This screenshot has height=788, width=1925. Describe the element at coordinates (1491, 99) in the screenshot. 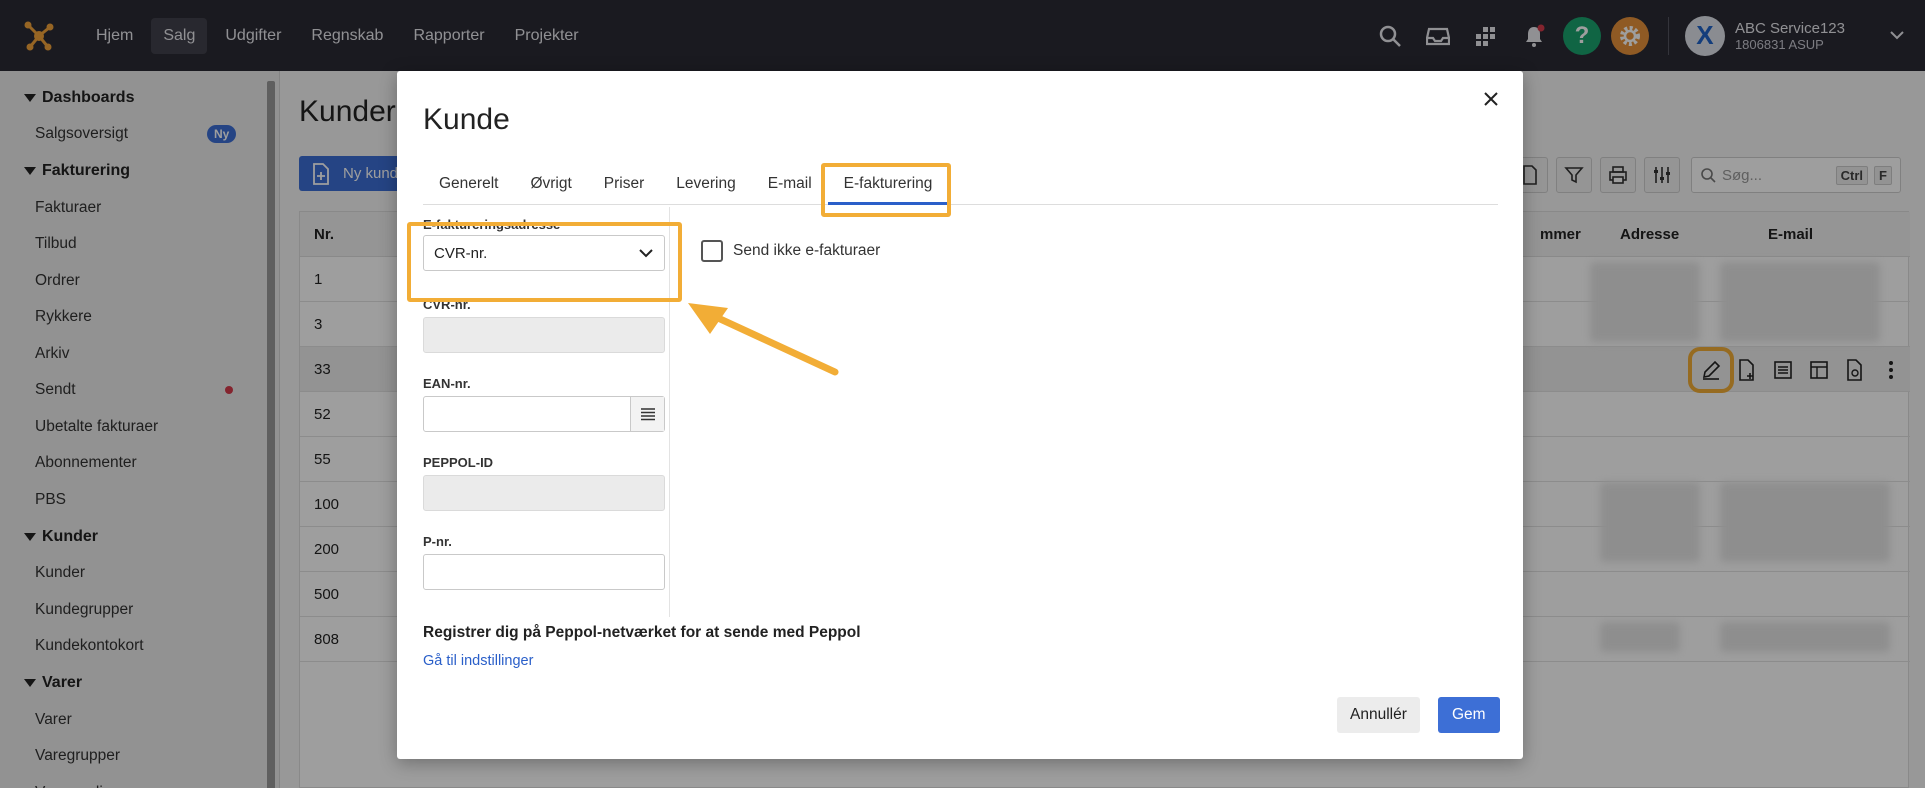

I see `close-icon` at that location.